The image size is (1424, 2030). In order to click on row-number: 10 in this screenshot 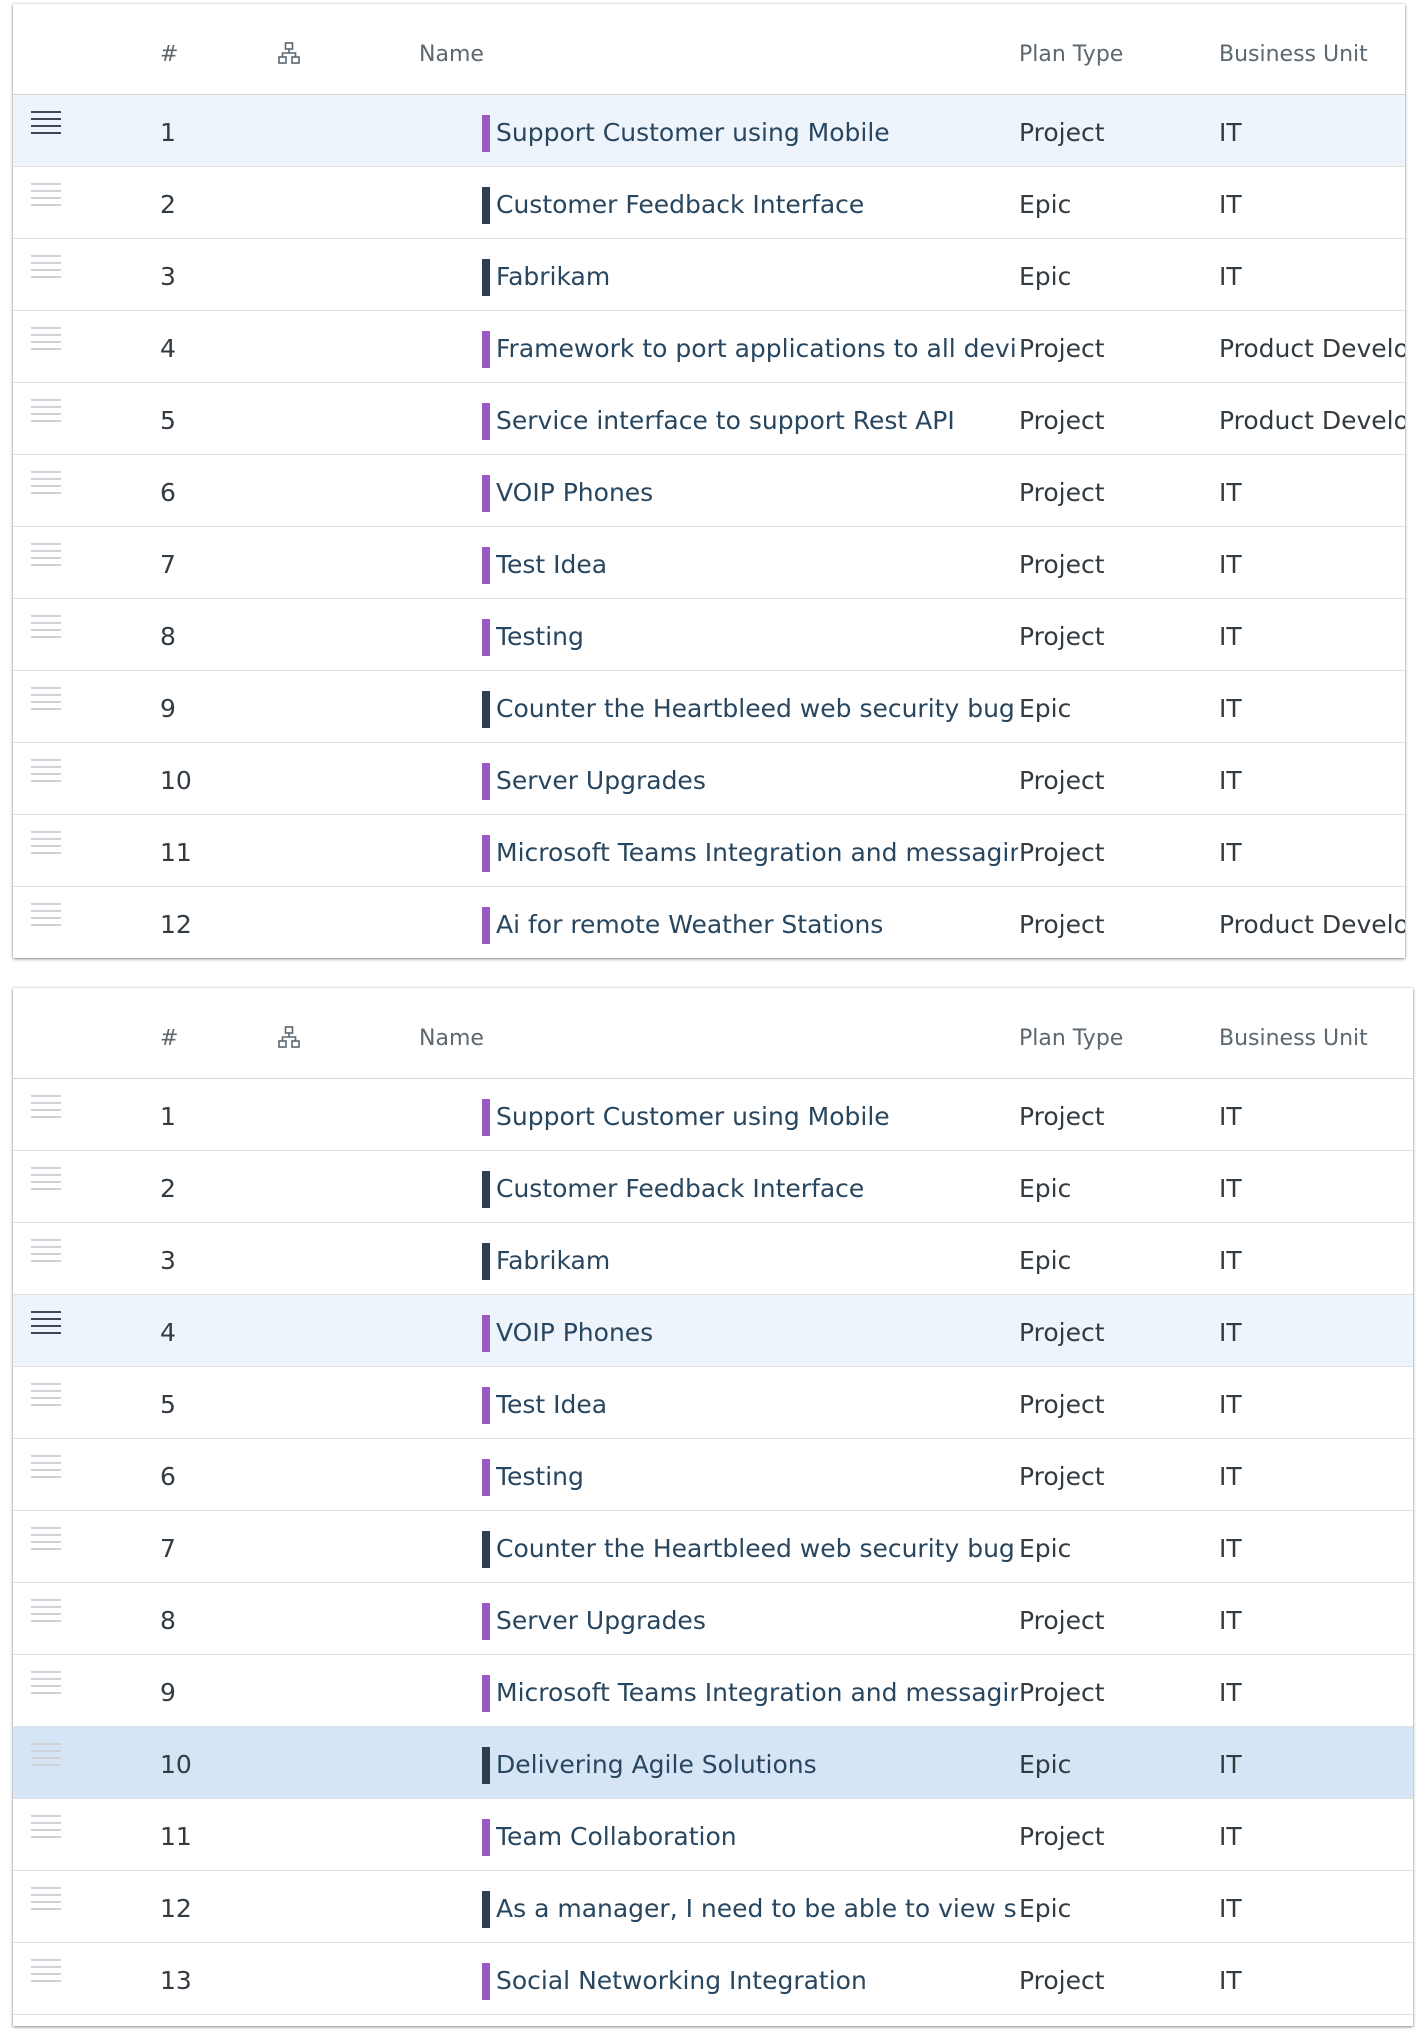, I will do `click(176, 780)`.